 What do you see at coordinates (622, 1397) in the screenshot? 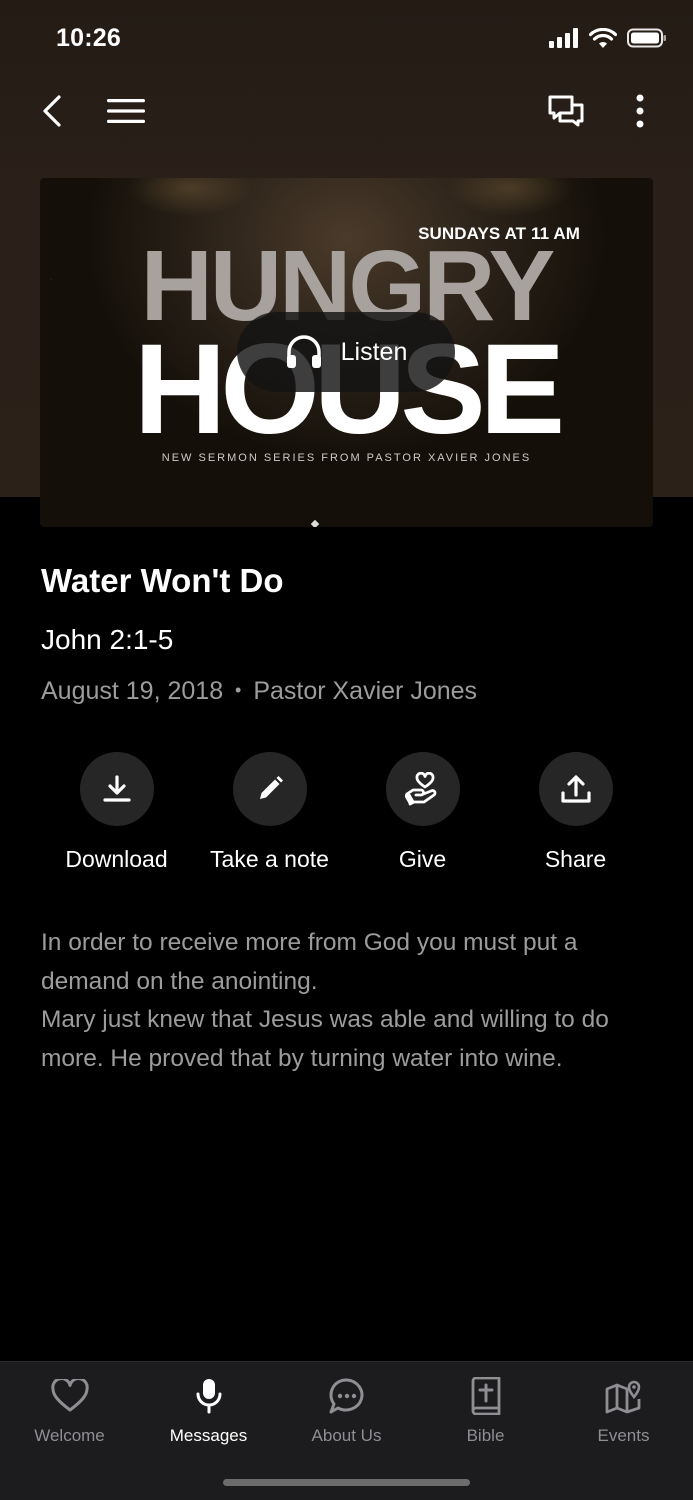
I see `map-pin-icon` at bounding box center [622, 1397].